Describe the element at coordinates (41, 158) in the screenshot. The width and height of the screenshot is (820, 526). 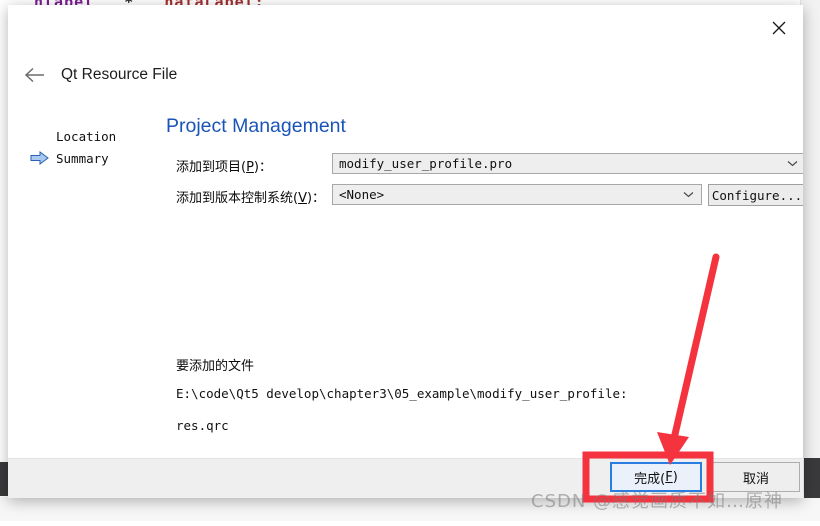
I see `blue-right-arrow-icon` at that location.